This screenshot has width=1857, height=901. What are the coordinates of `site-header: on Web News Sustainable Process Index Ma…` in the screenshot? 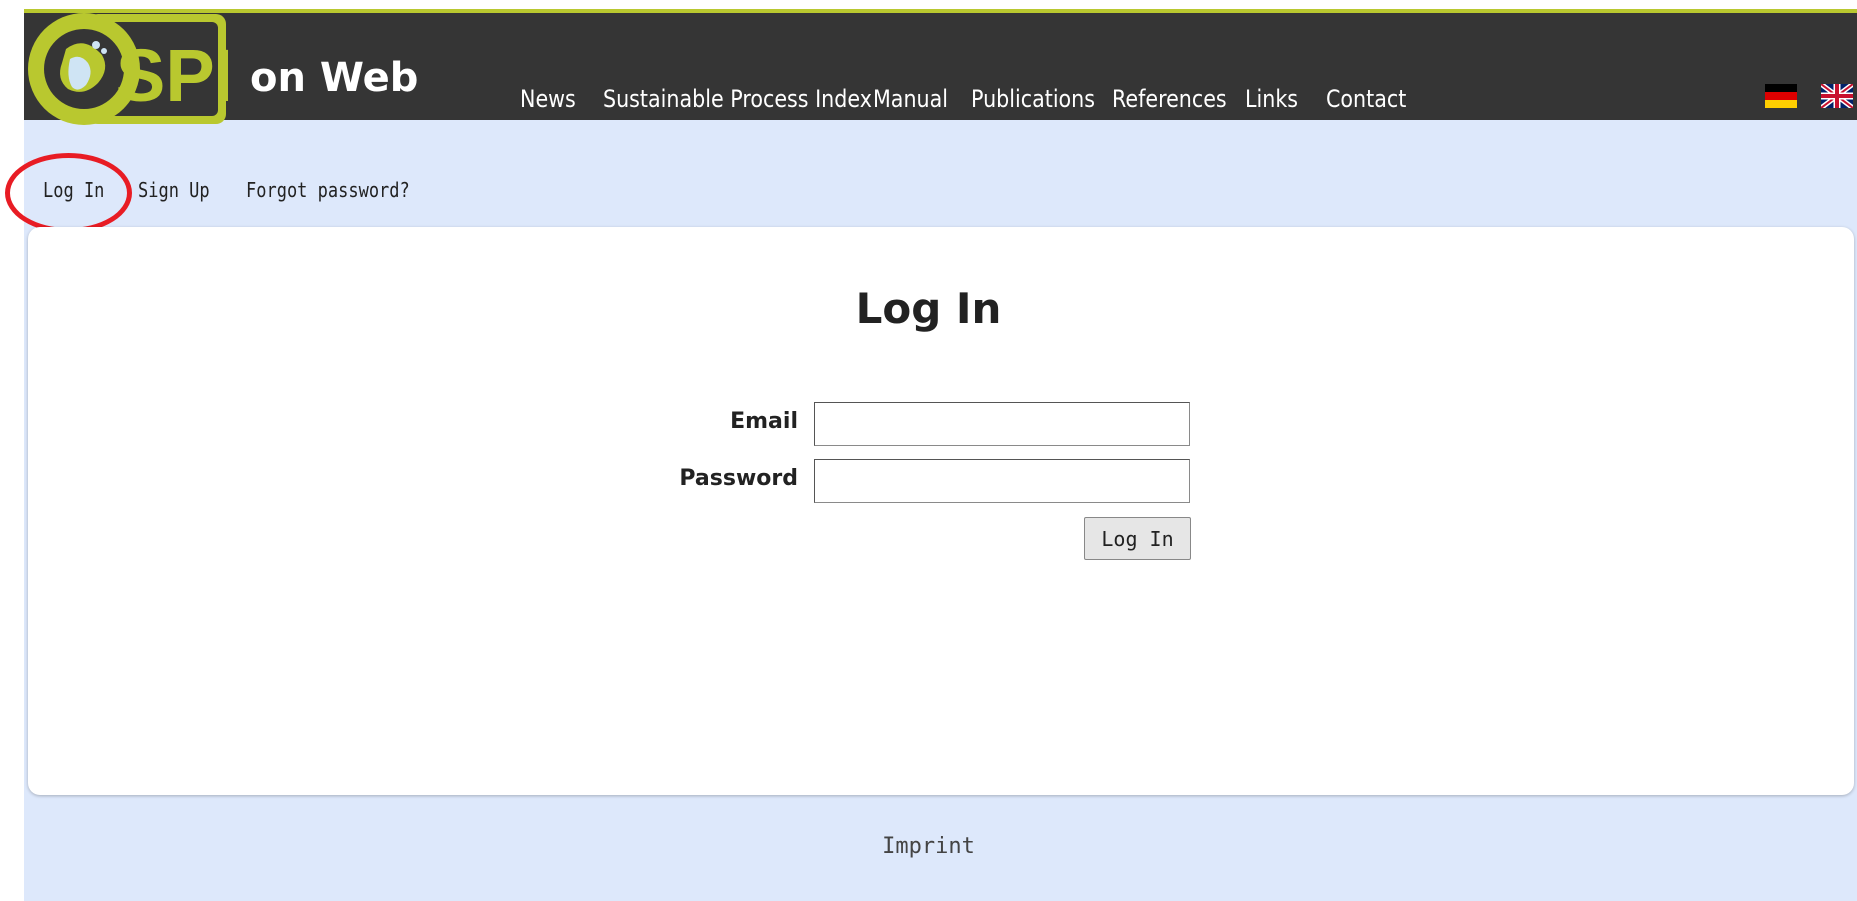 It's located at (940, 66).